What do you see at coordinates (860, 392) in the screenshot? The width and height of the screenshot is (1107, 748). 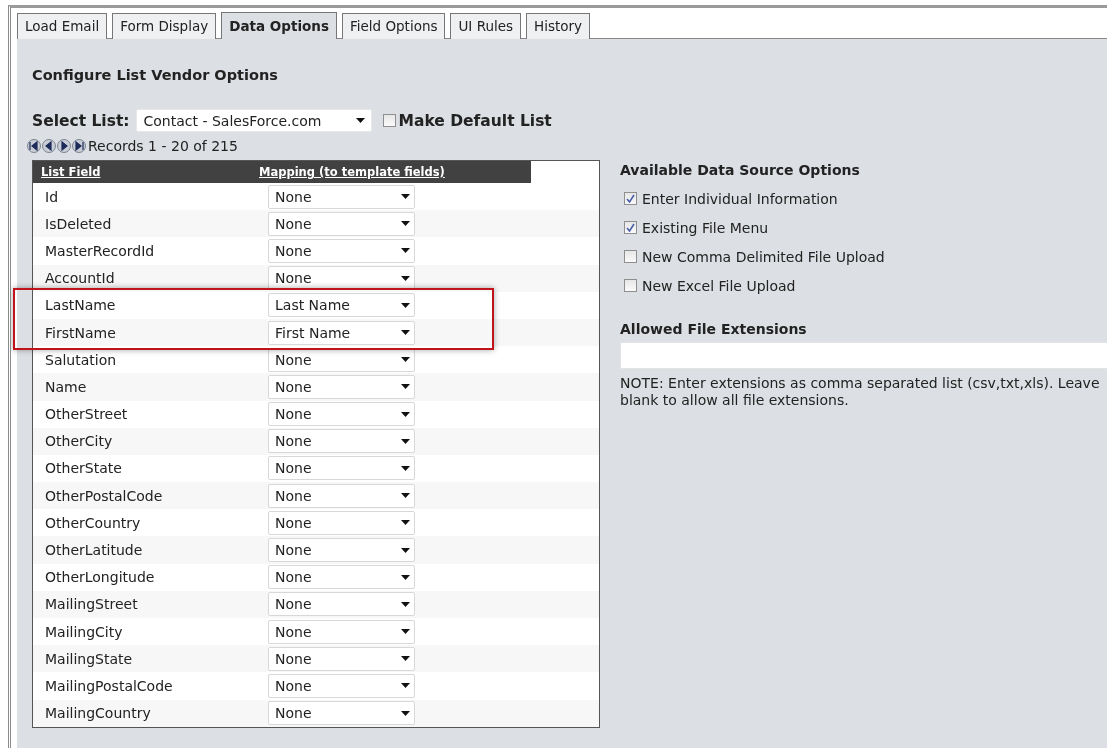 I see `note-text: NOTE: Enter extensions as comma separated list (csv,txt,xls). Leave blank to allow all file extensions.` at bounding box center [860, 392].